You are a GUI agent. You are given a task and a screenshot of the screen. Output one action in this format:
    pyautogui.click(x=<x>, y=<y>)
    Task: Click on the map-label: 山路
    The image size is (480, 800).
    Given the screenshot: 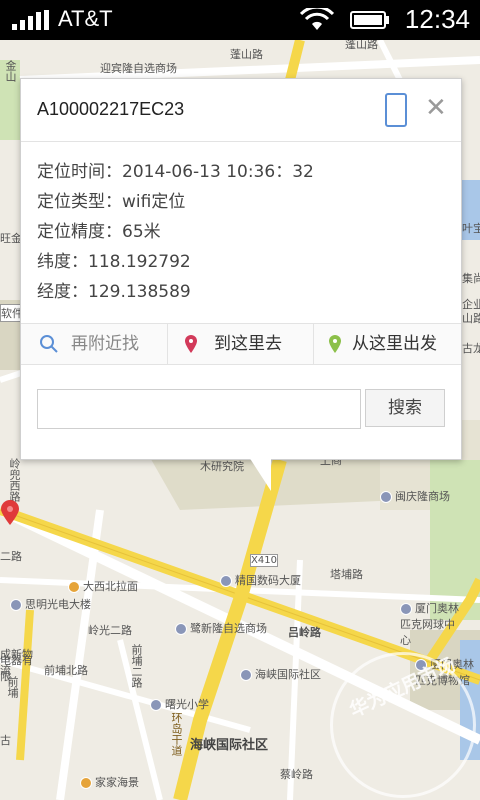 What is the action you would take?
    pyautogui.click(x=471, y=318)
    